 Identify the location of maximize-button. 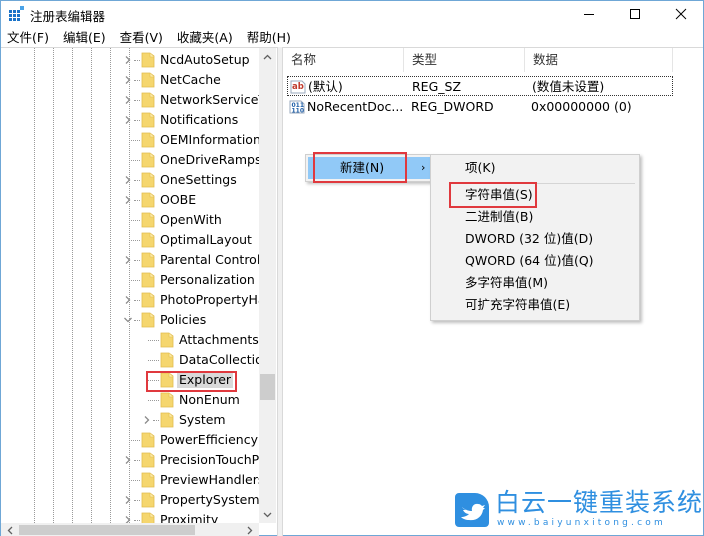
(635, 14).